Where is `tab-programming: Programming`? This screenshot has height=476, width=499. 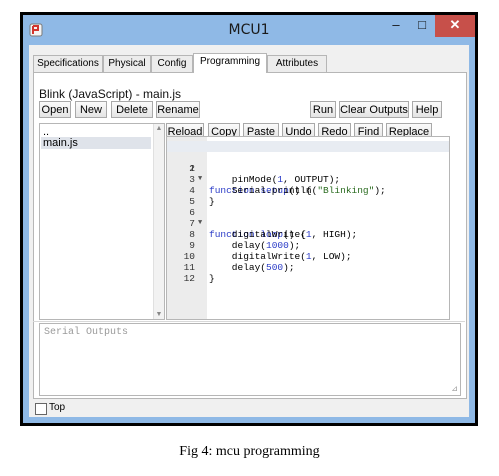
tab-programming: Programming is located at coordinates (230, 63).